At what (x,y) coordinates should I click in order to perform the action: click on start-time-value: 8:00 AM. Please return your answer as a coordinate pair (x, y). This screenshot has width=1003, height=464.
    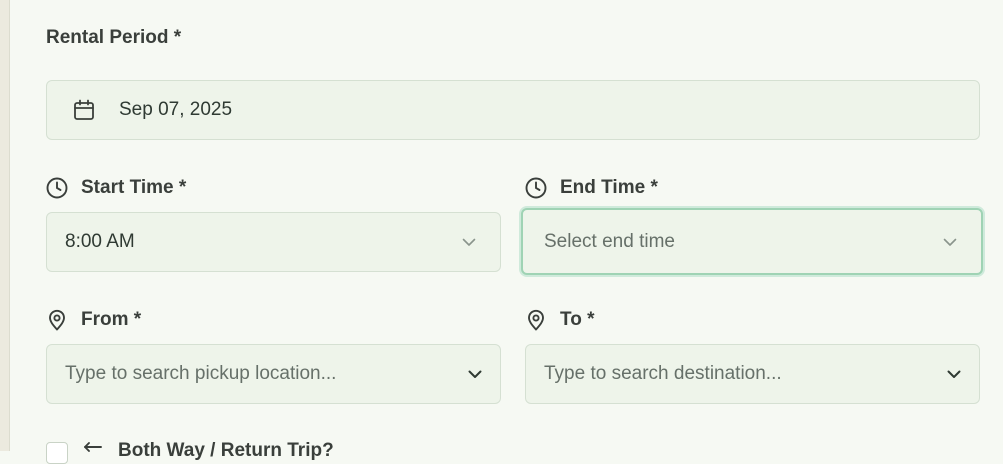
    Looking at the image, I should click on (100, 241).